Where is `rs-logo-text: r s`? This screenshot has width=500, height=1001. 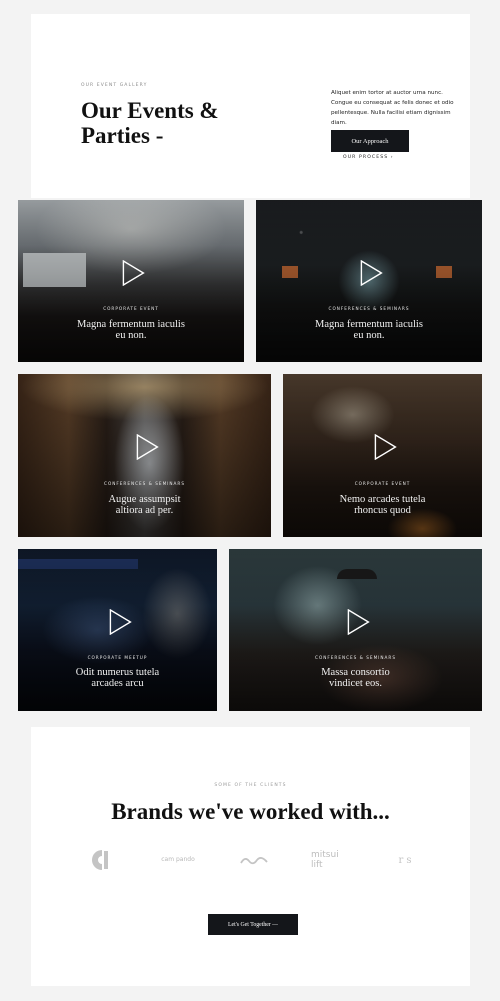
rs-logo-text: r s is located at coordinates (405, 860).